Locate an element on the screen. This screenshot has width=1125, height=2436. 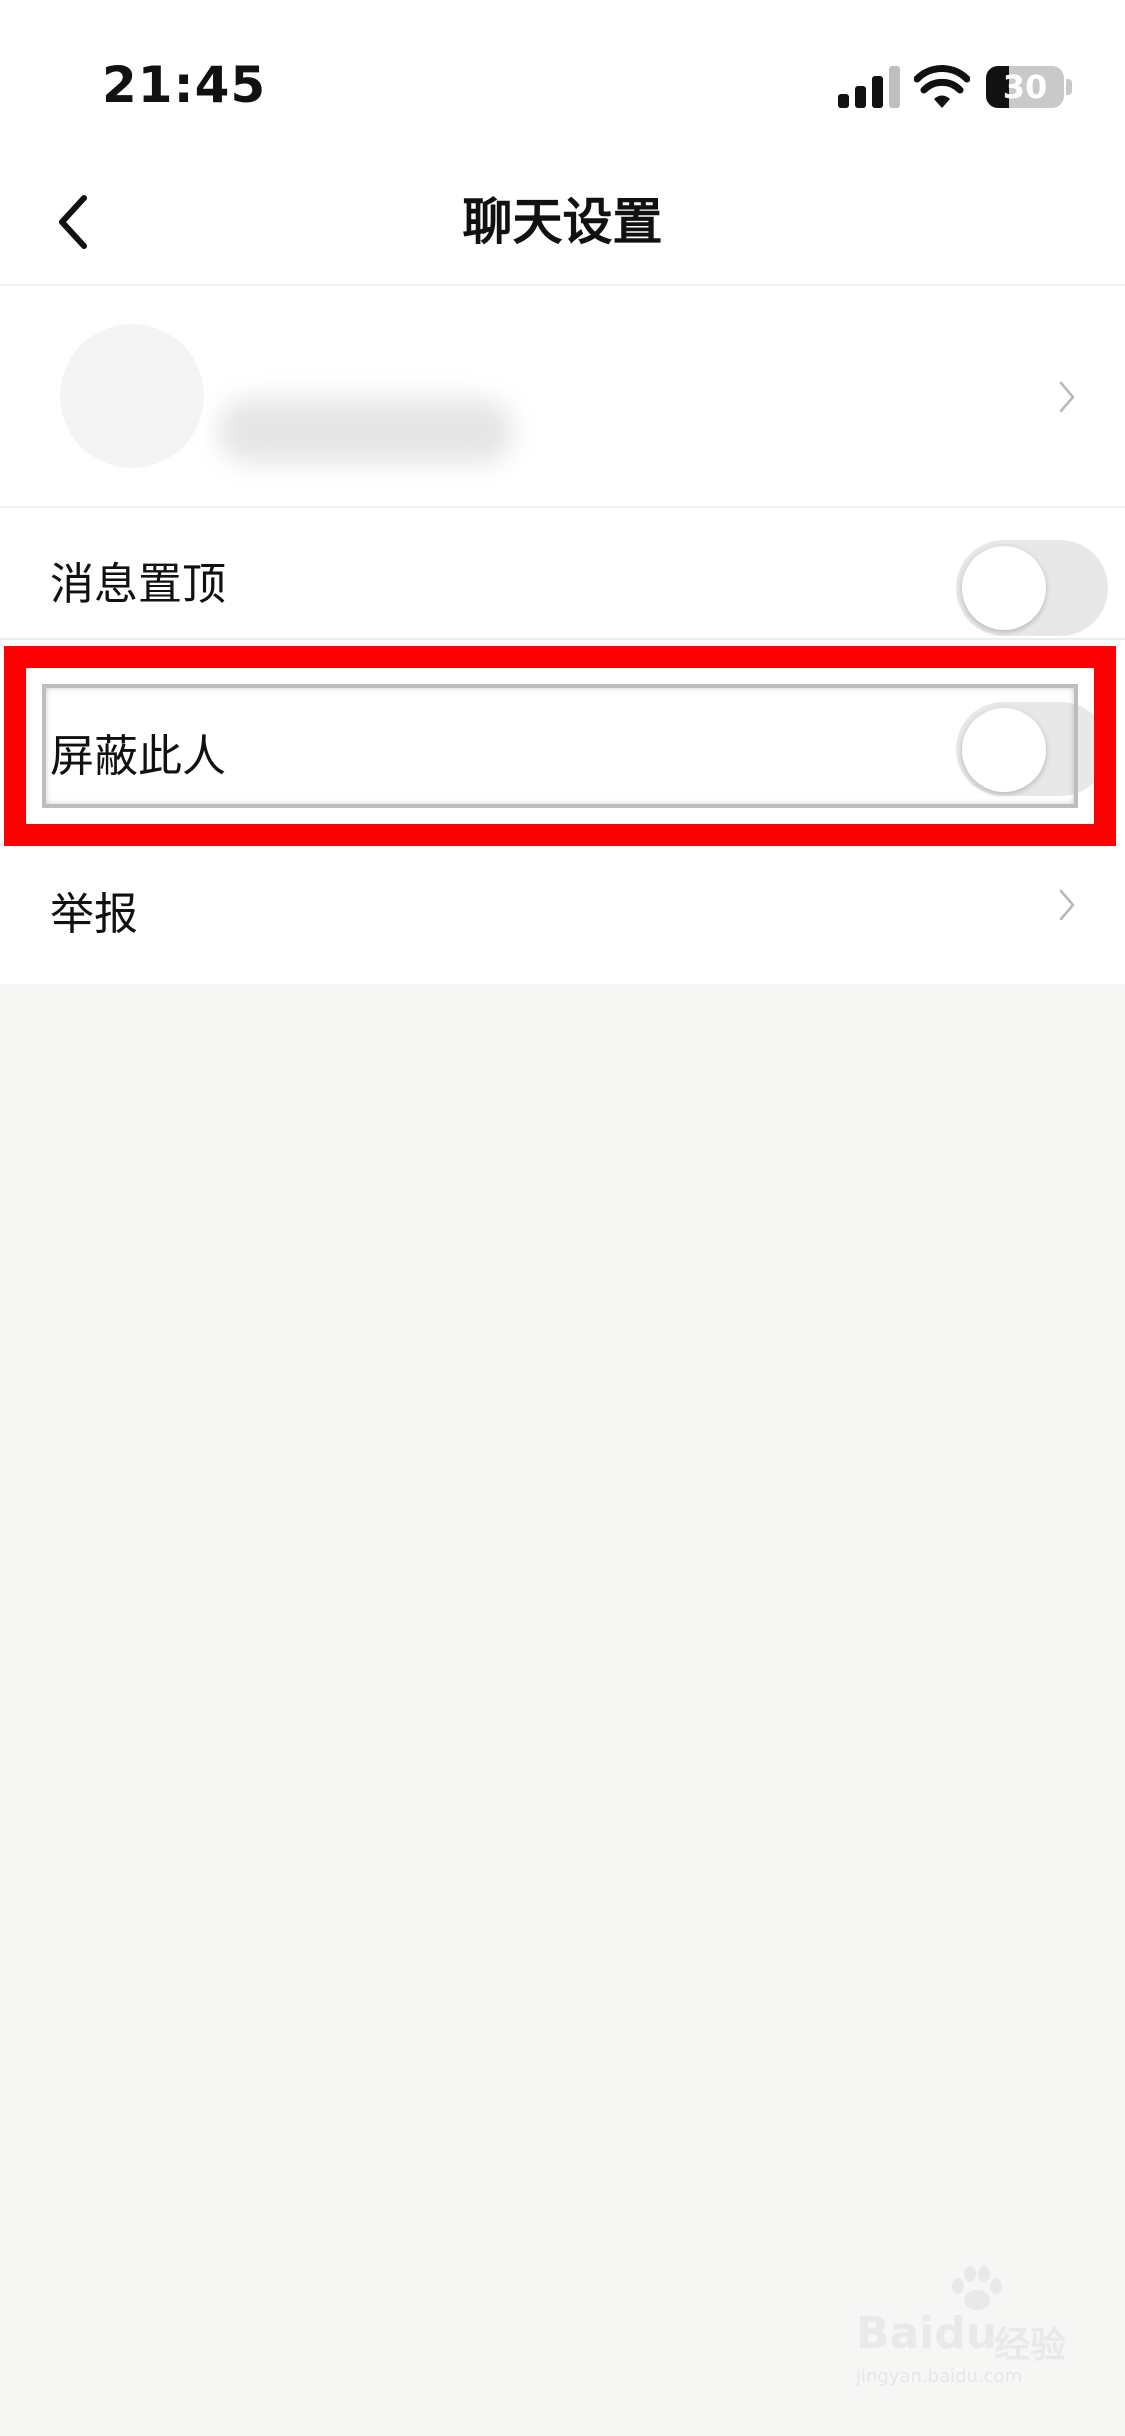
status-bar: 21:45 30 is located at coordinates (562, 80).